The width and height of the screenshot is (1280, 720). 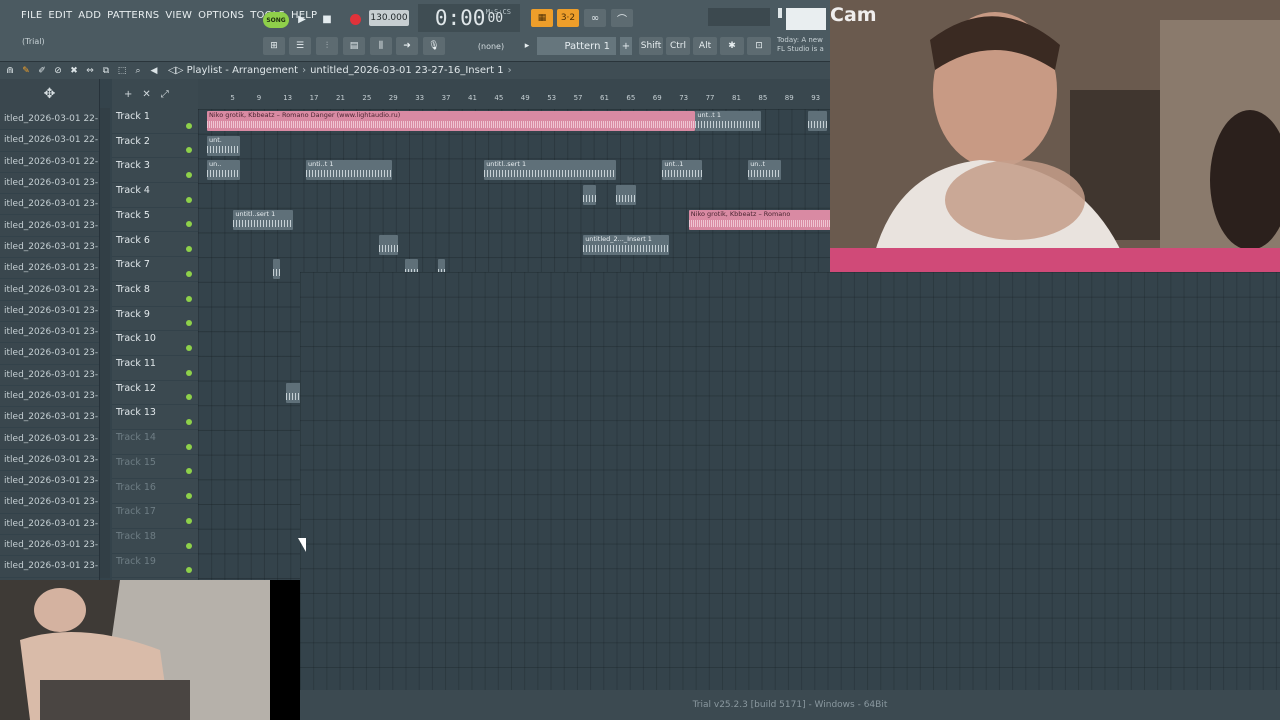 What do you see at coordinates (155, 245) in the screenshot?
I see `track-header: Track 6` at bounding box center [155, 245].